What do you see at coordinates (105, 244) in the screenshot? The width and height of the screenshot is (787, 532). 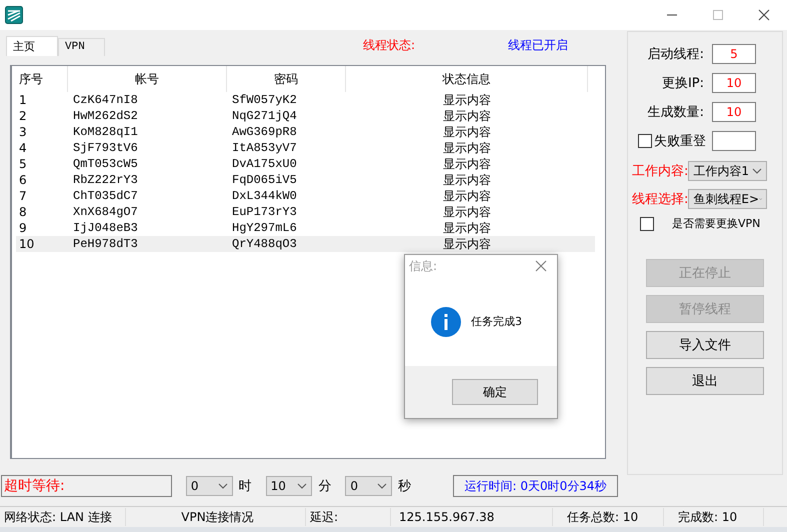 I see `table-cell-text: PeH978dT3` at bounding box center [105, 244].